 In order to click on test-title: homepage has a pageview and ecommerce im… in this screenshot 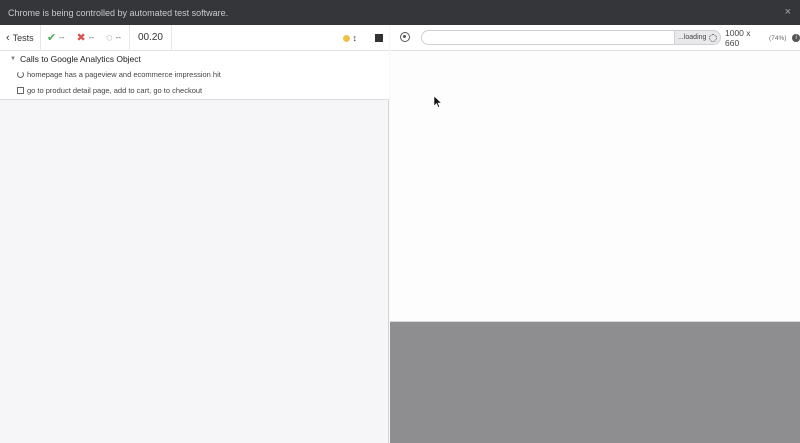, I will do `click(124, 74)`.